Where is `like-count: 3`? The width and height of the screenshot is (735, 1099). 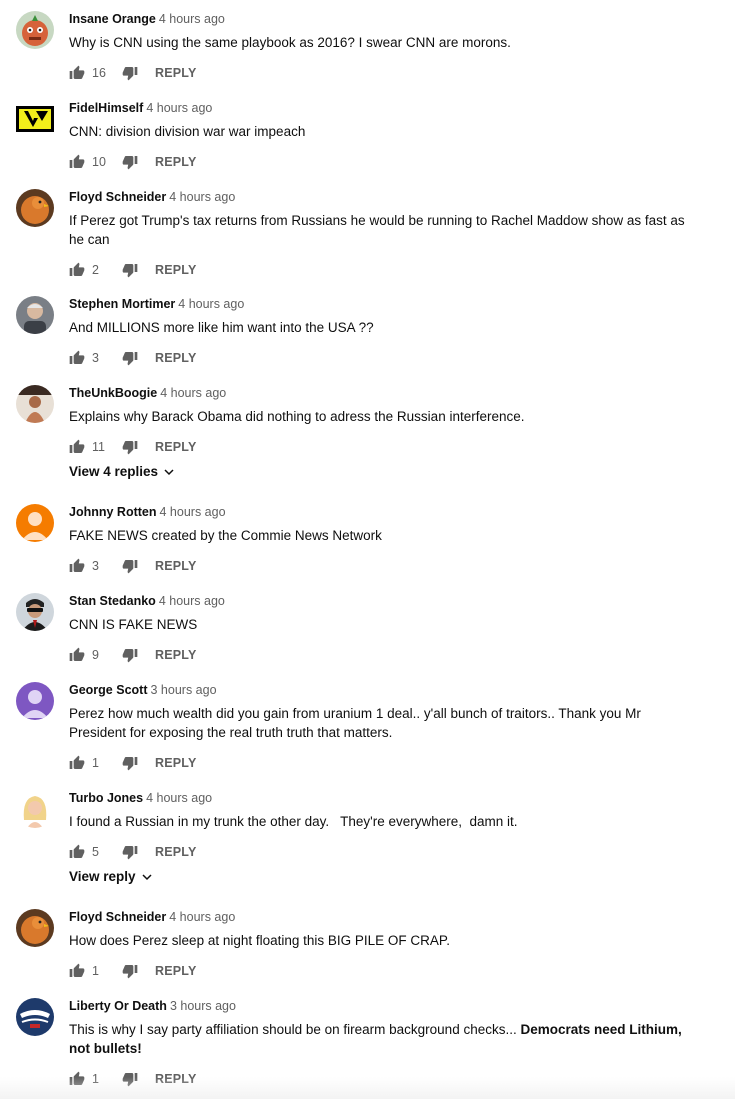 like-count: 3 is located at coordinates (95, 566).